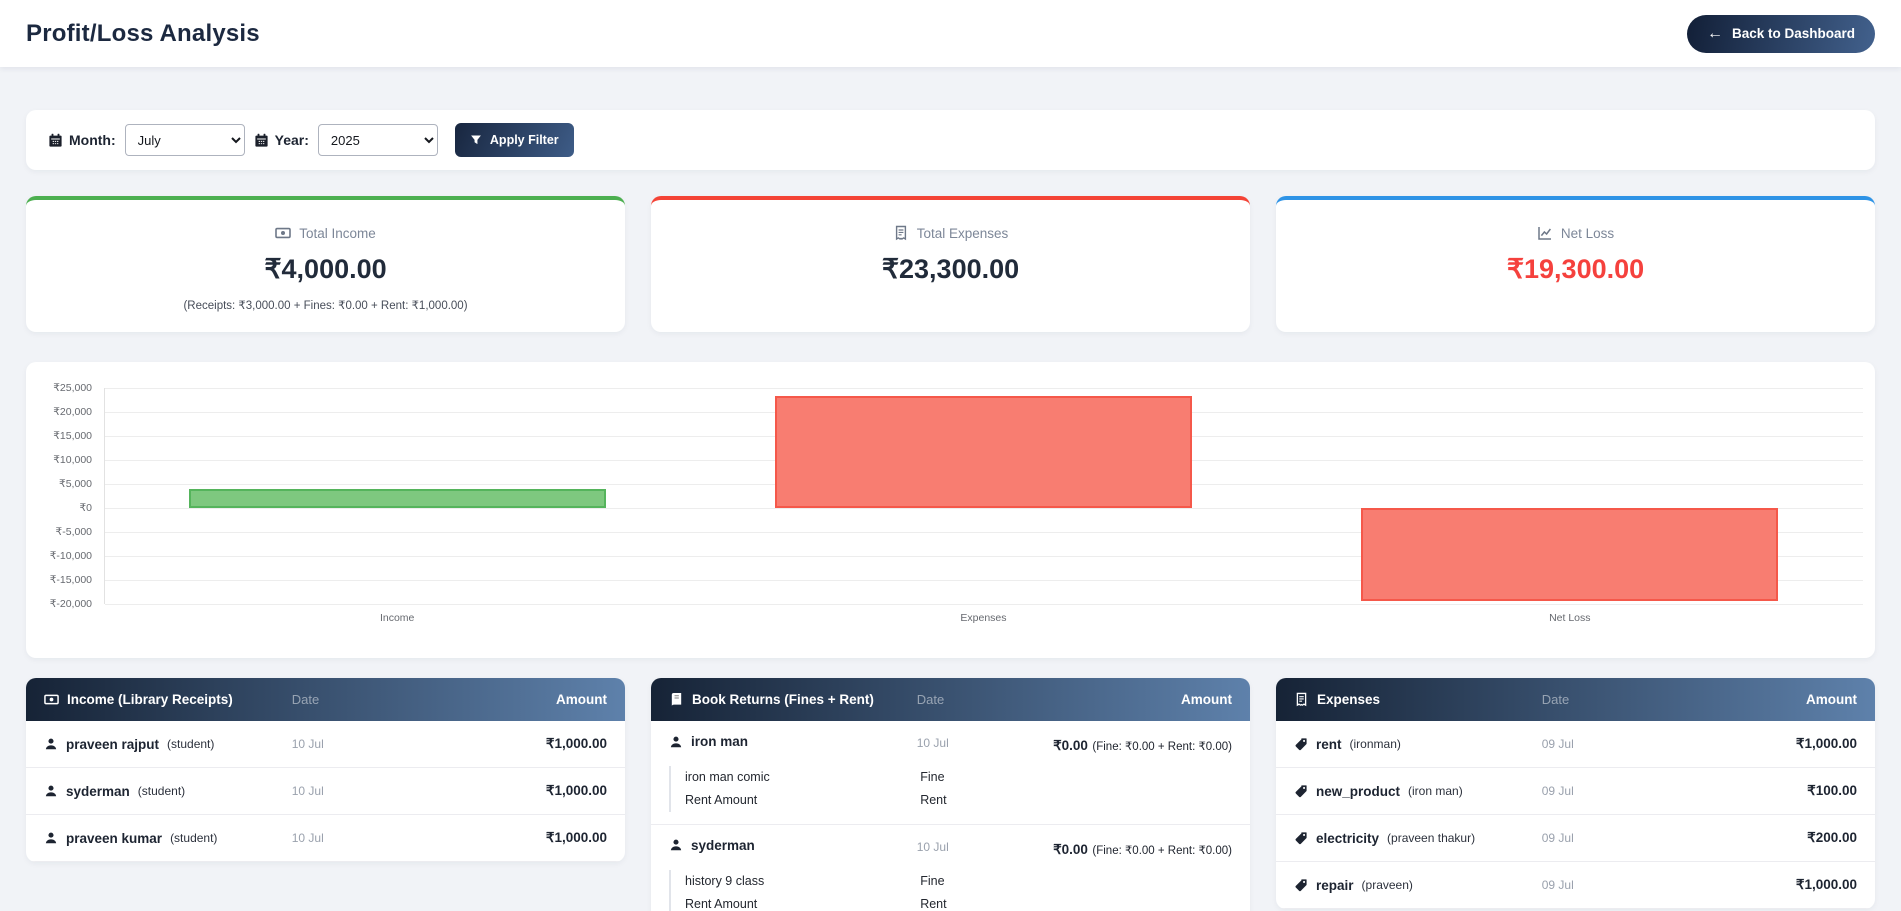 This screenshot has width=1901, height=911. I want to click on table-row: electricity (praveen thakur) 09 Jul ₹200.00, so click(1575, 838).